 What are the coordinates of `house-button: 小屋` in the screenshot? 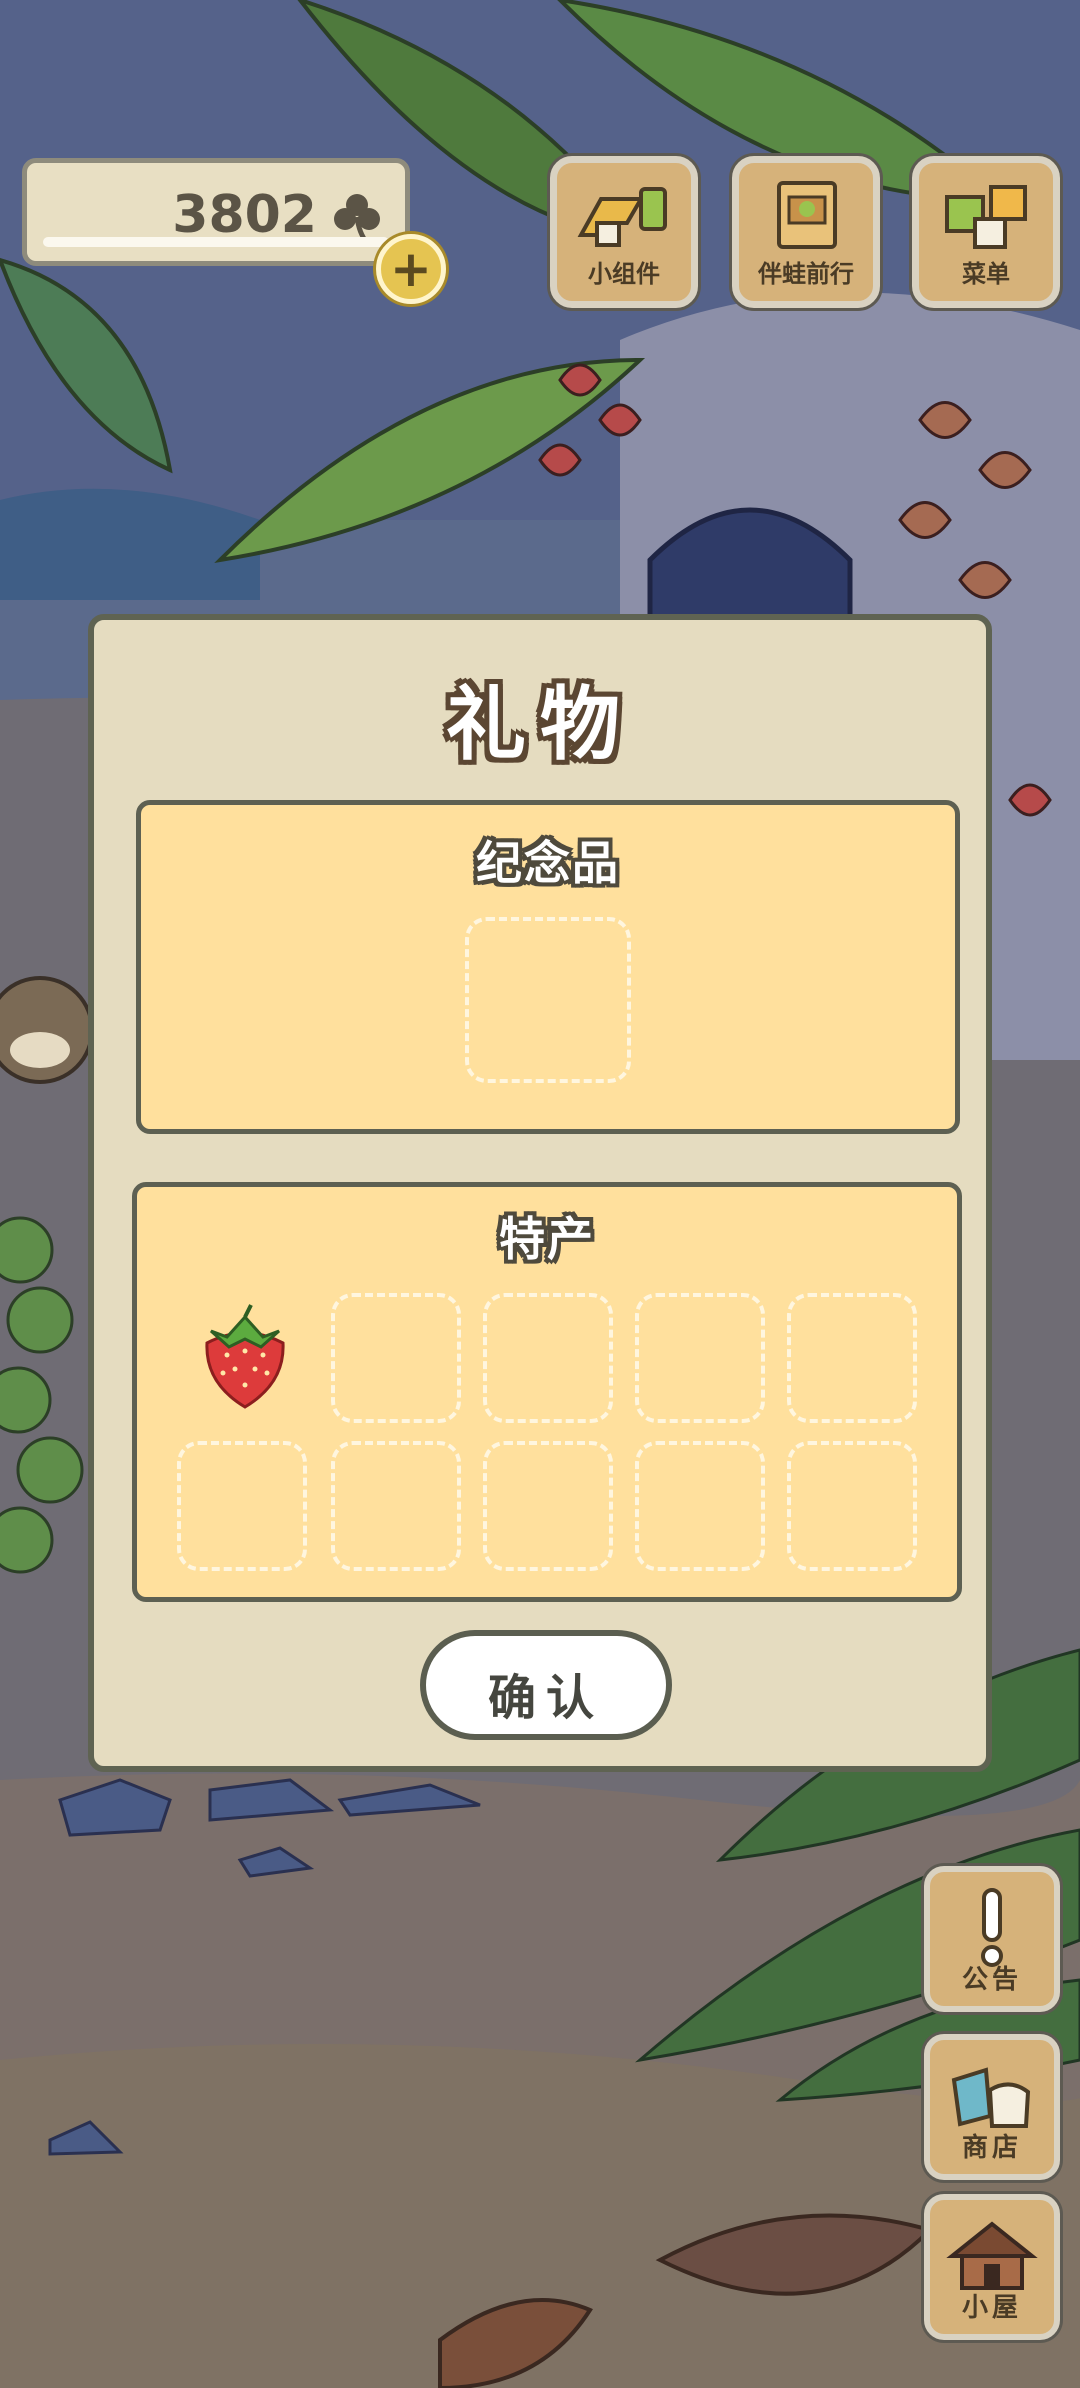 It's located at (992, 2267).